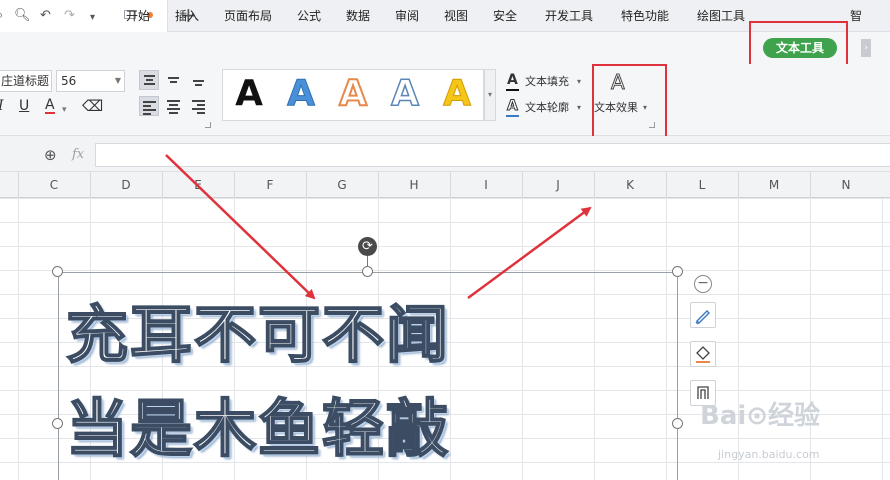 This screenshot has height=480, width=890. I want to click on column-header-g: G, so click(342, 185).